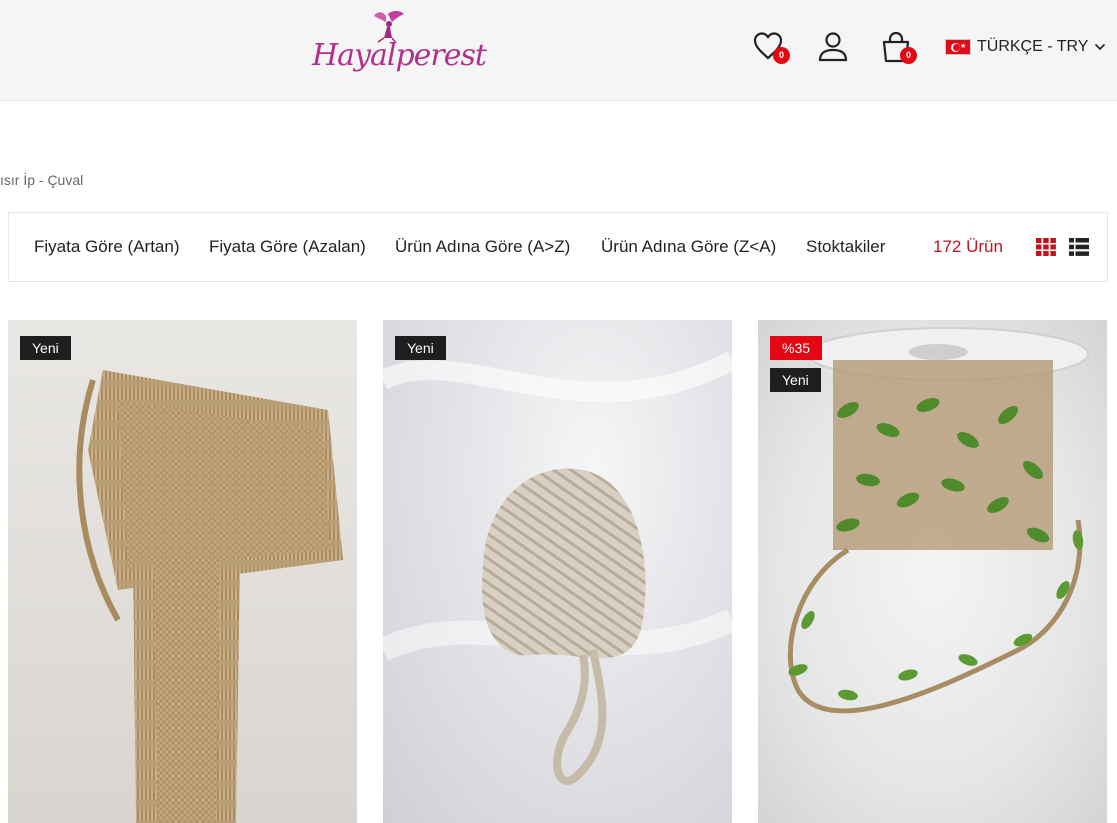  Describe the element at coordinates (1079, 247) in the screenshot. I see `list-view-icon` at that location.